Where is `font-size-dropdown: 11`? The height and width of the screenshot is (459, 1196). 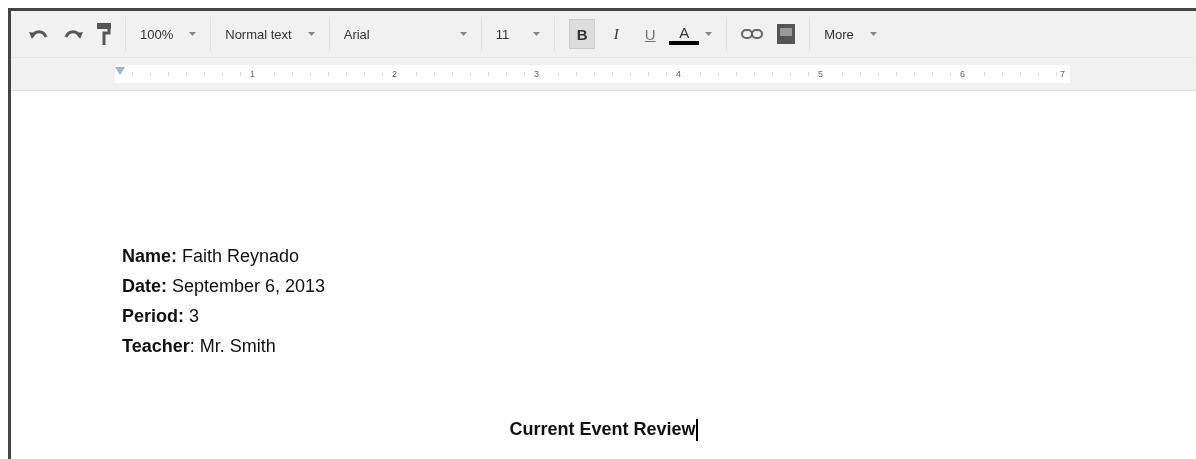 font-size-dropdown: 11 is located at coordinates (518, 34).